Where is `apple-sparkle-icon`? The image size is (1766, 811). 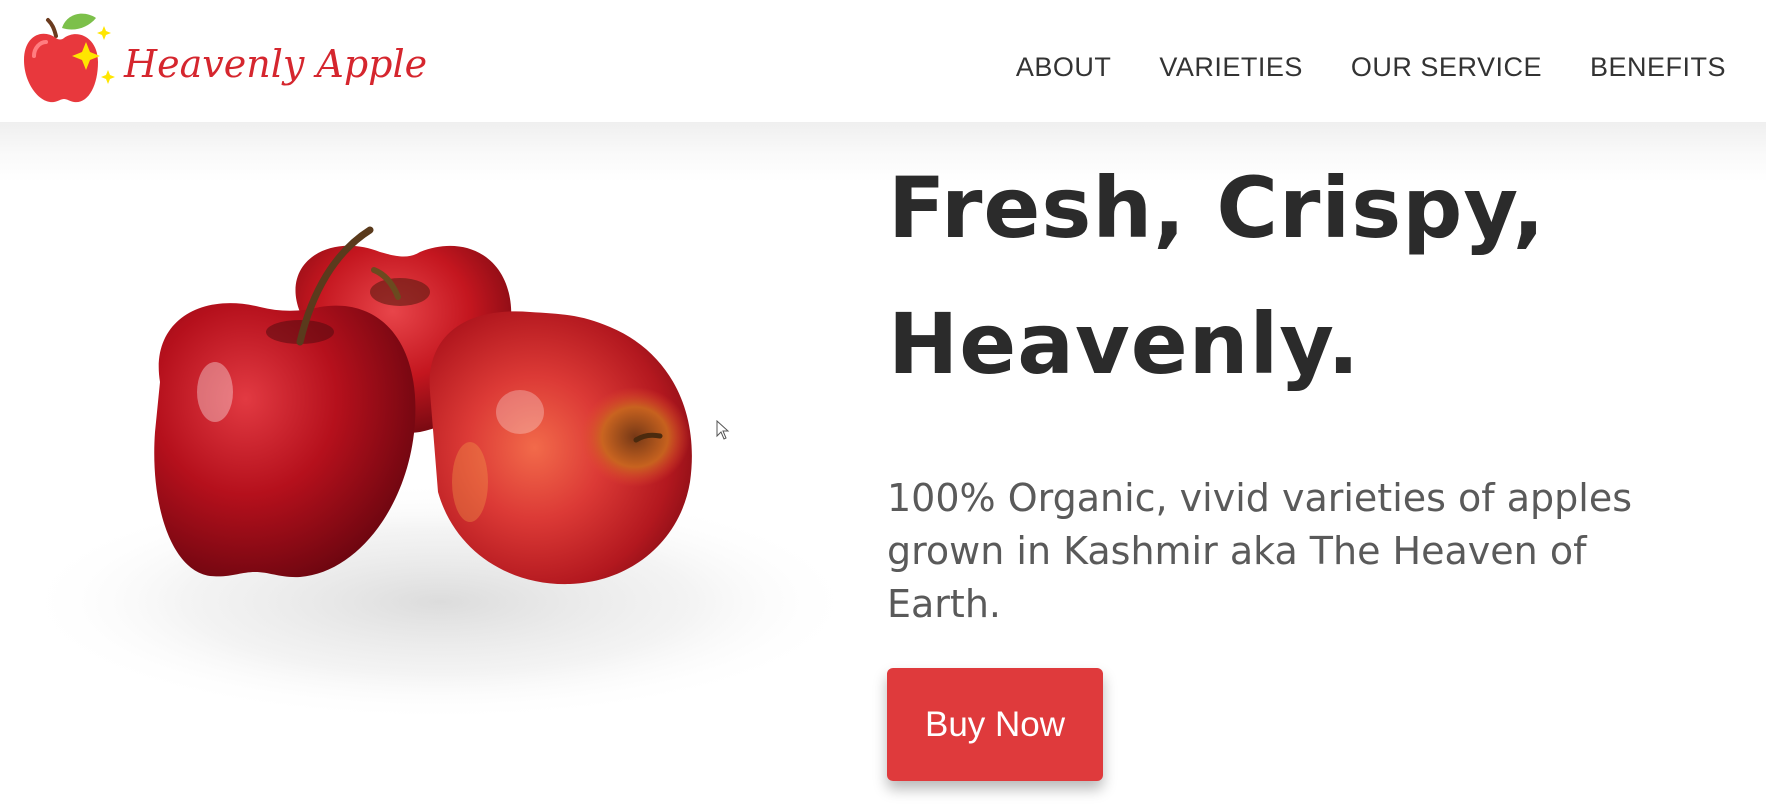 apple-sparkle-icon is located at coordinates (69, 58).